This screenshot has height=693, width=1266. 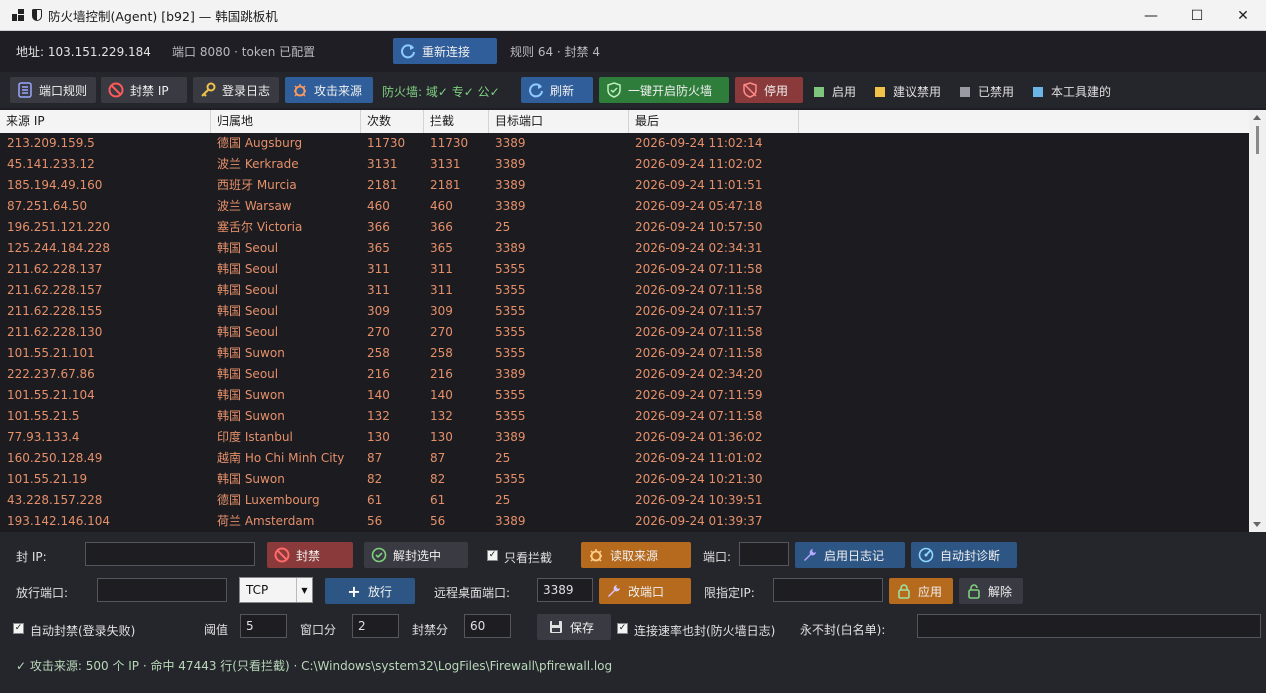 What do you see at coordinates (1243, 15) in the screenshot?
I see `close-button: ✕` at bounding box center [1243, 15].